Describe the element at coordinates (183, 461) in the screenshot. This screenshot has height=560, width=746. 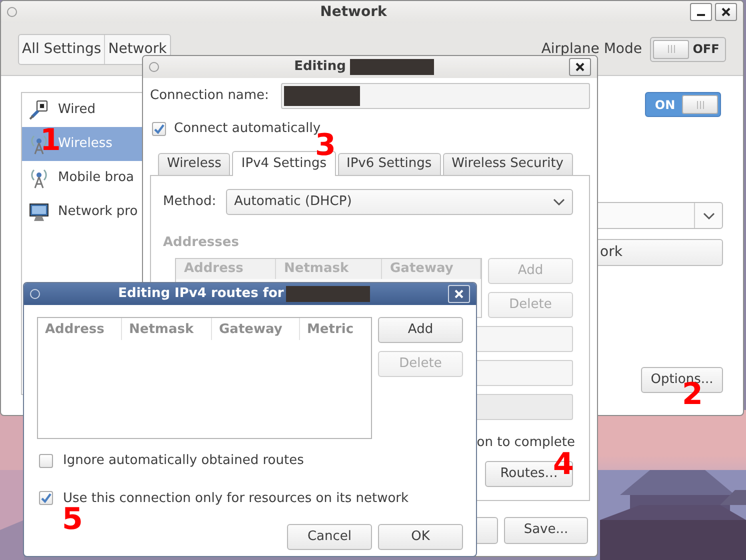
I see `checkbox-label: Ignore automatically obtained routes` at that location.